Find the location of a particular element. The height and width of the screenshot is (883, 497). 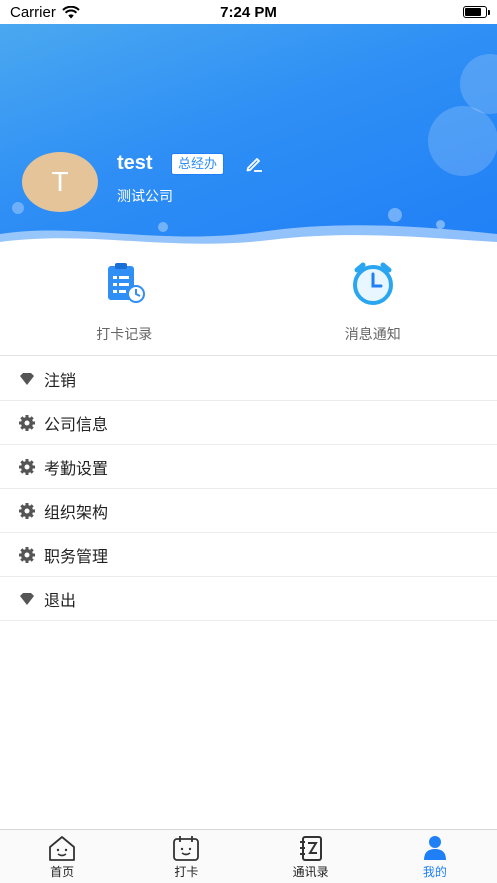

tab-mine: 我的 is located at coordinates (435, 856).